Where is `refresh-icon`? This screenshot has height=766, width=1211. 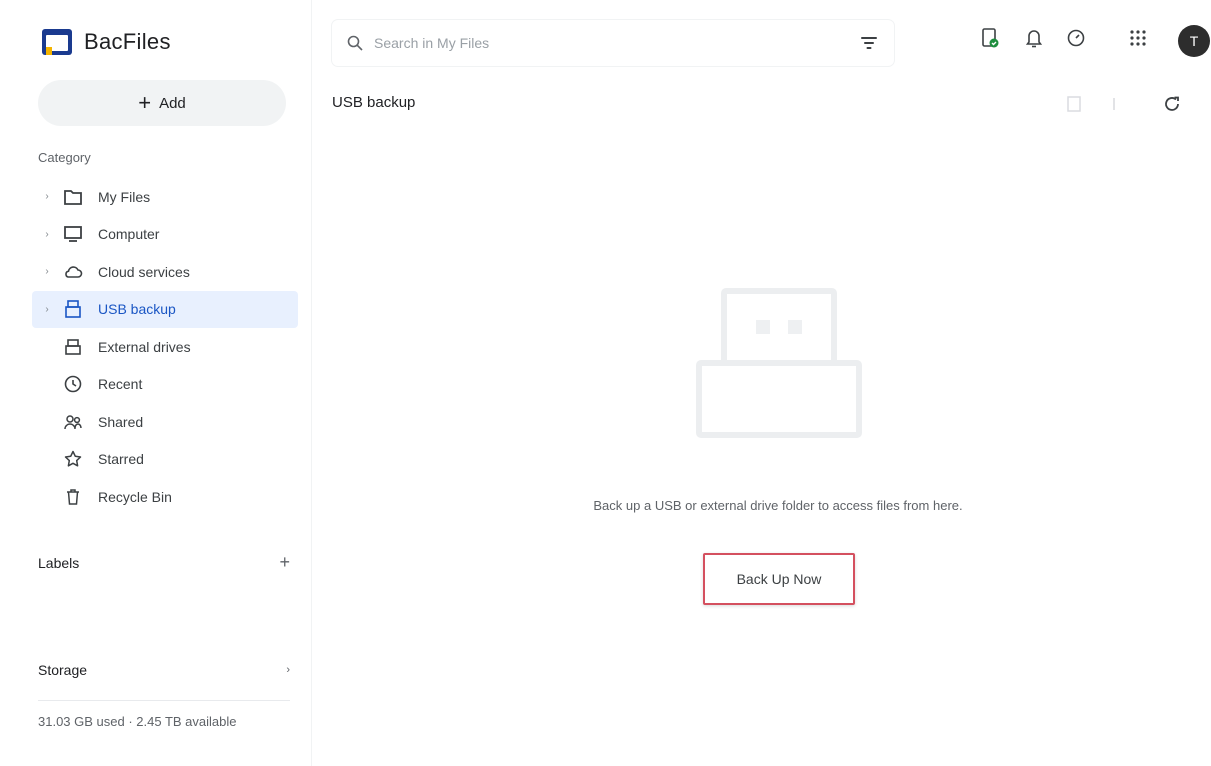 refresh-icon is located at coordinates (1172, 104).